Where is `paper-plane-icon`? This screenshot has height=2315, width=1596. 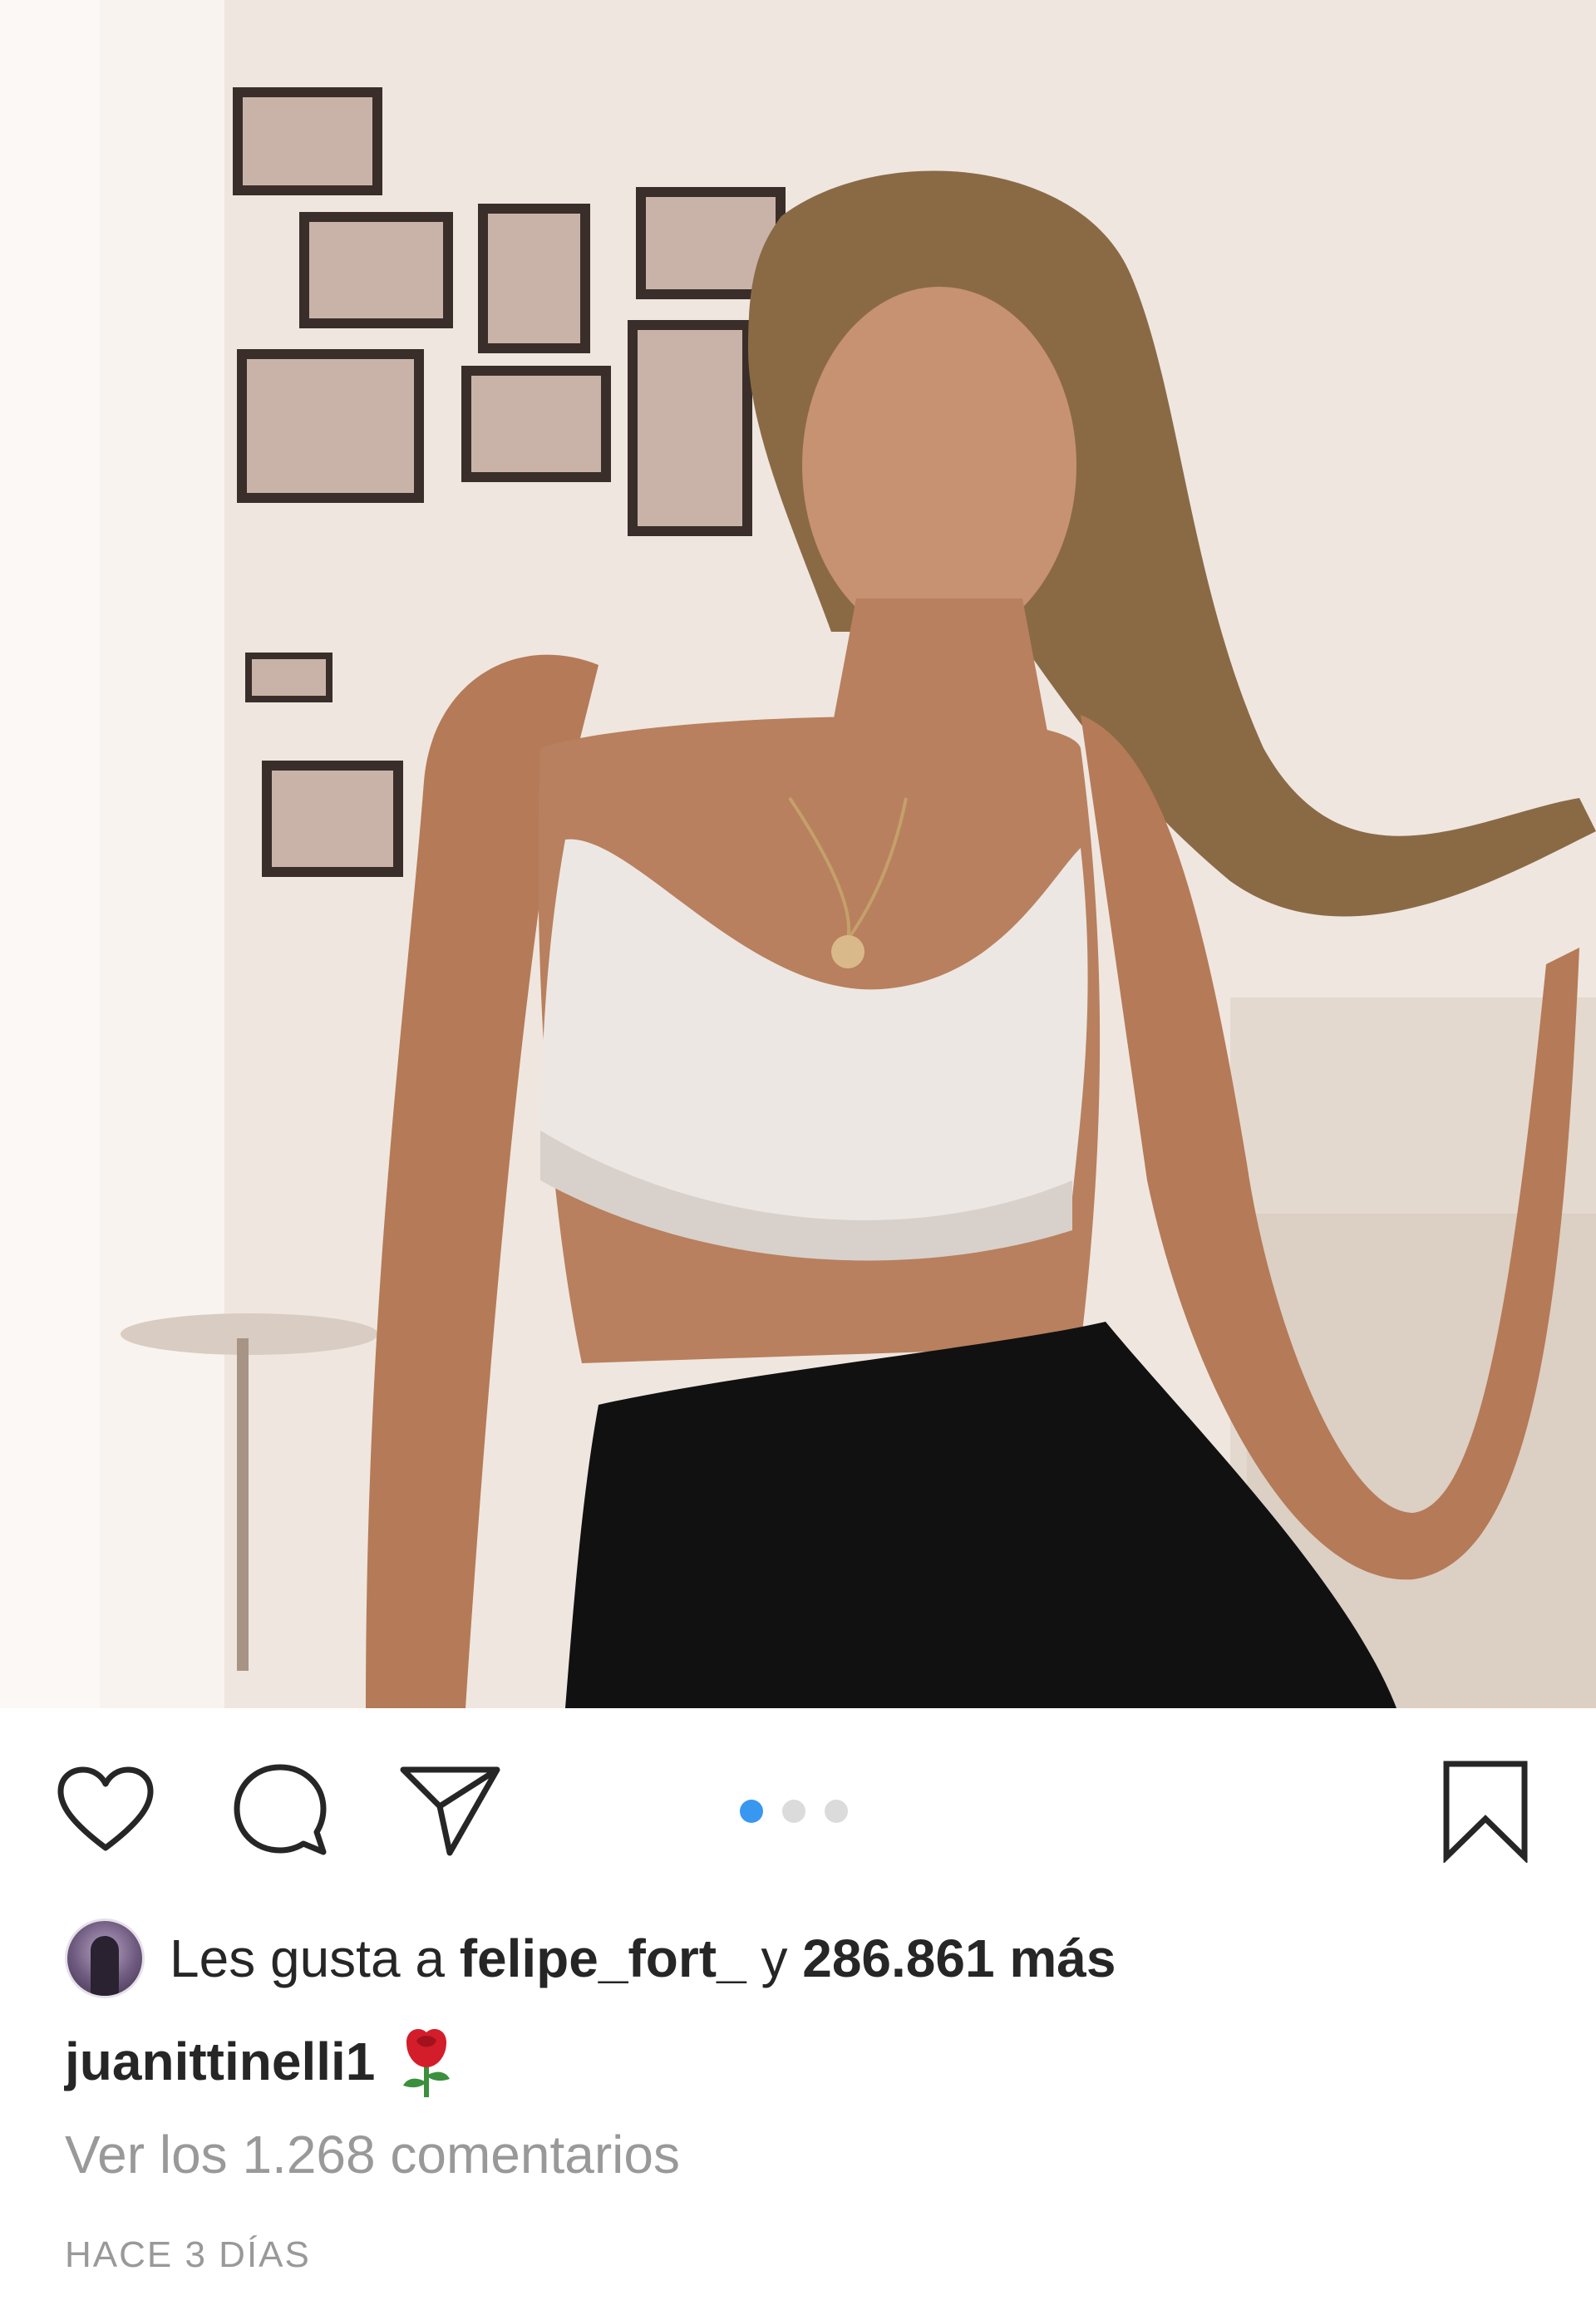 paper-plane-icon is located at coordinates (450, 1811).